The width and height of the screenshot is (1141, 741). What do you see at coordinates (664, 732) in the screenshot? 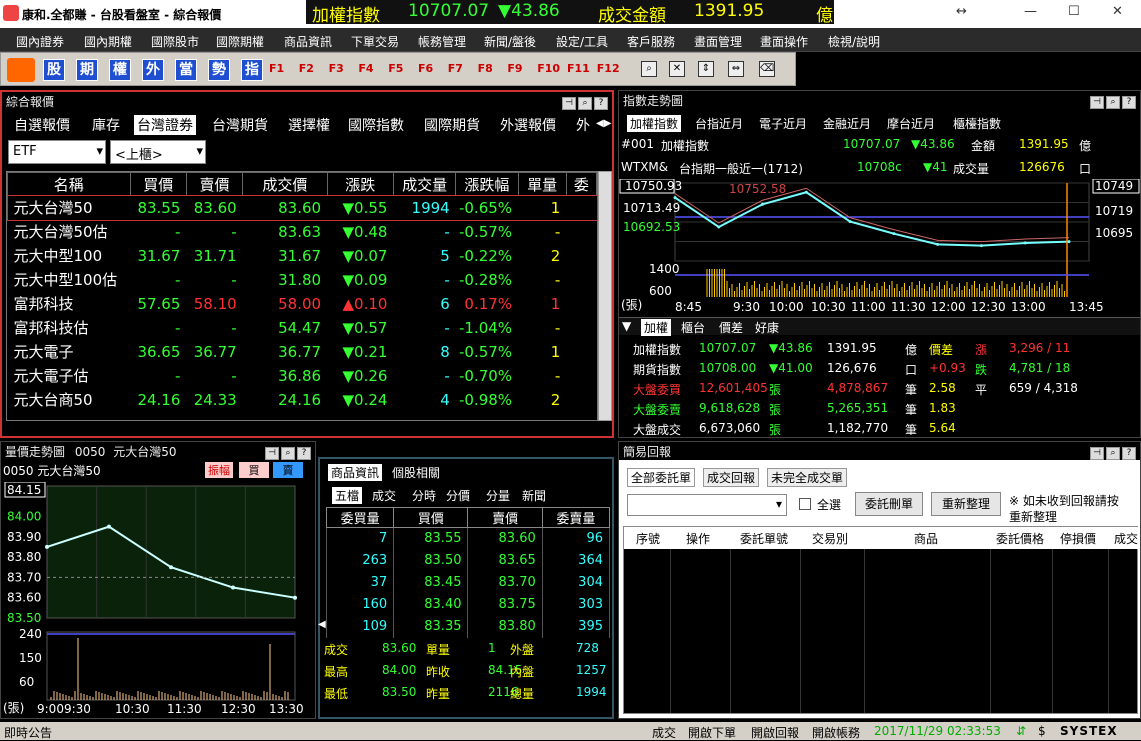
I see `status-trade: 成交` at bounding box center [664, 732].